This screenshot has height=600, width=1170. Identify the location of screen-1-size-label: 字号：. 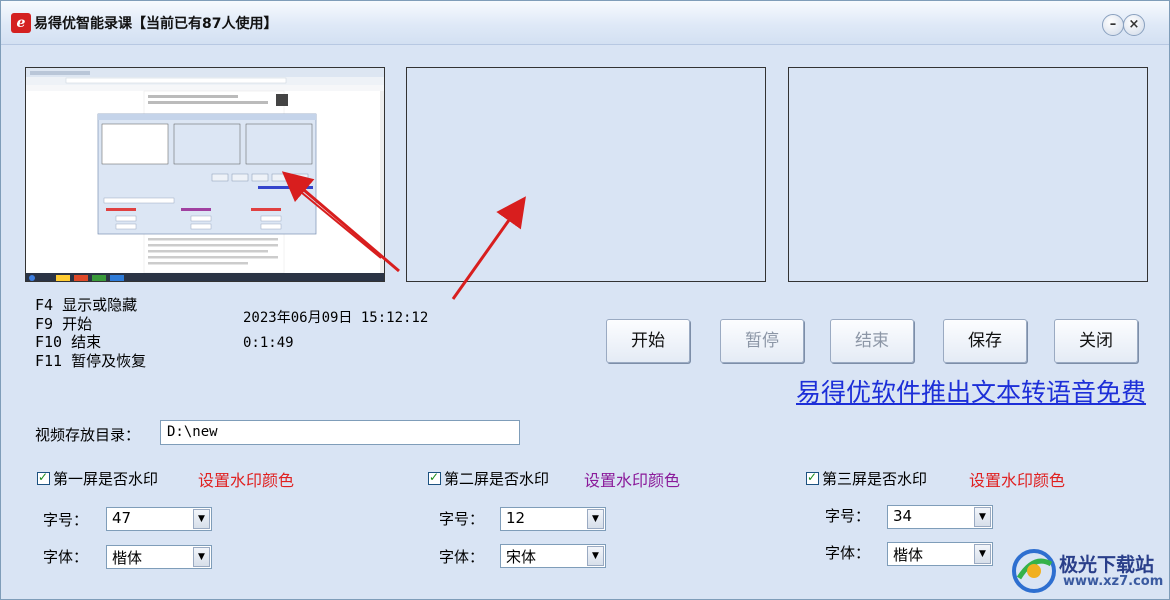
(66, 520).